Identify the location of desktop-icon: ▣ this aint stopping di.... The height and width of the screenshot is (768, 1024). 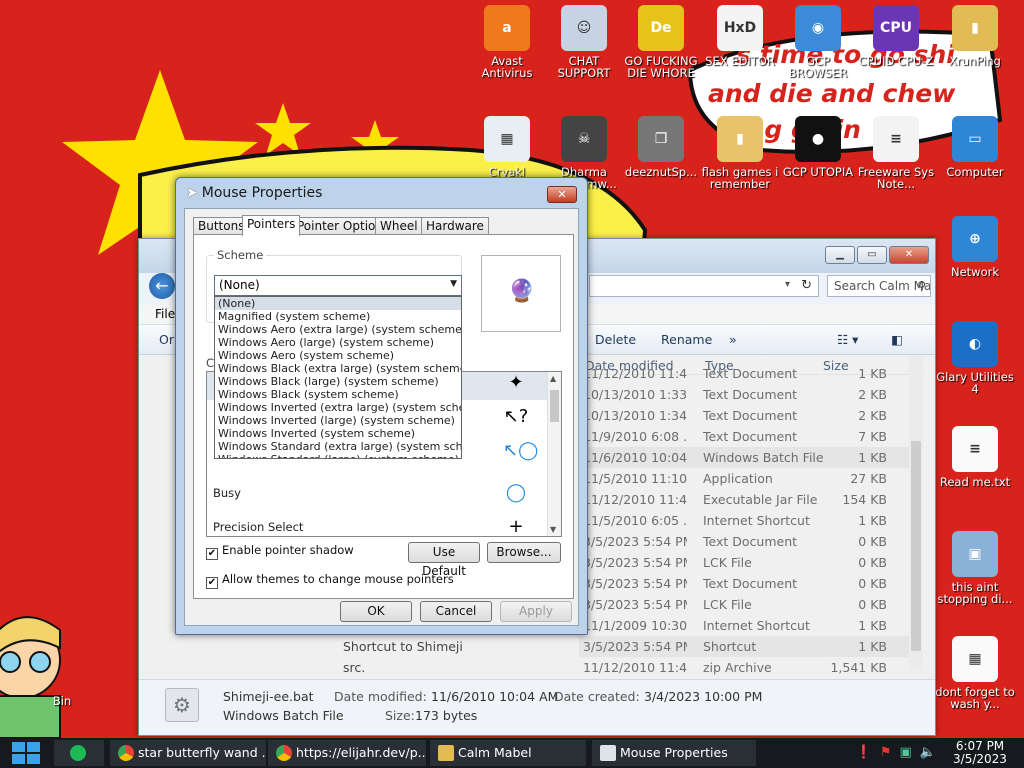
(975, 568).